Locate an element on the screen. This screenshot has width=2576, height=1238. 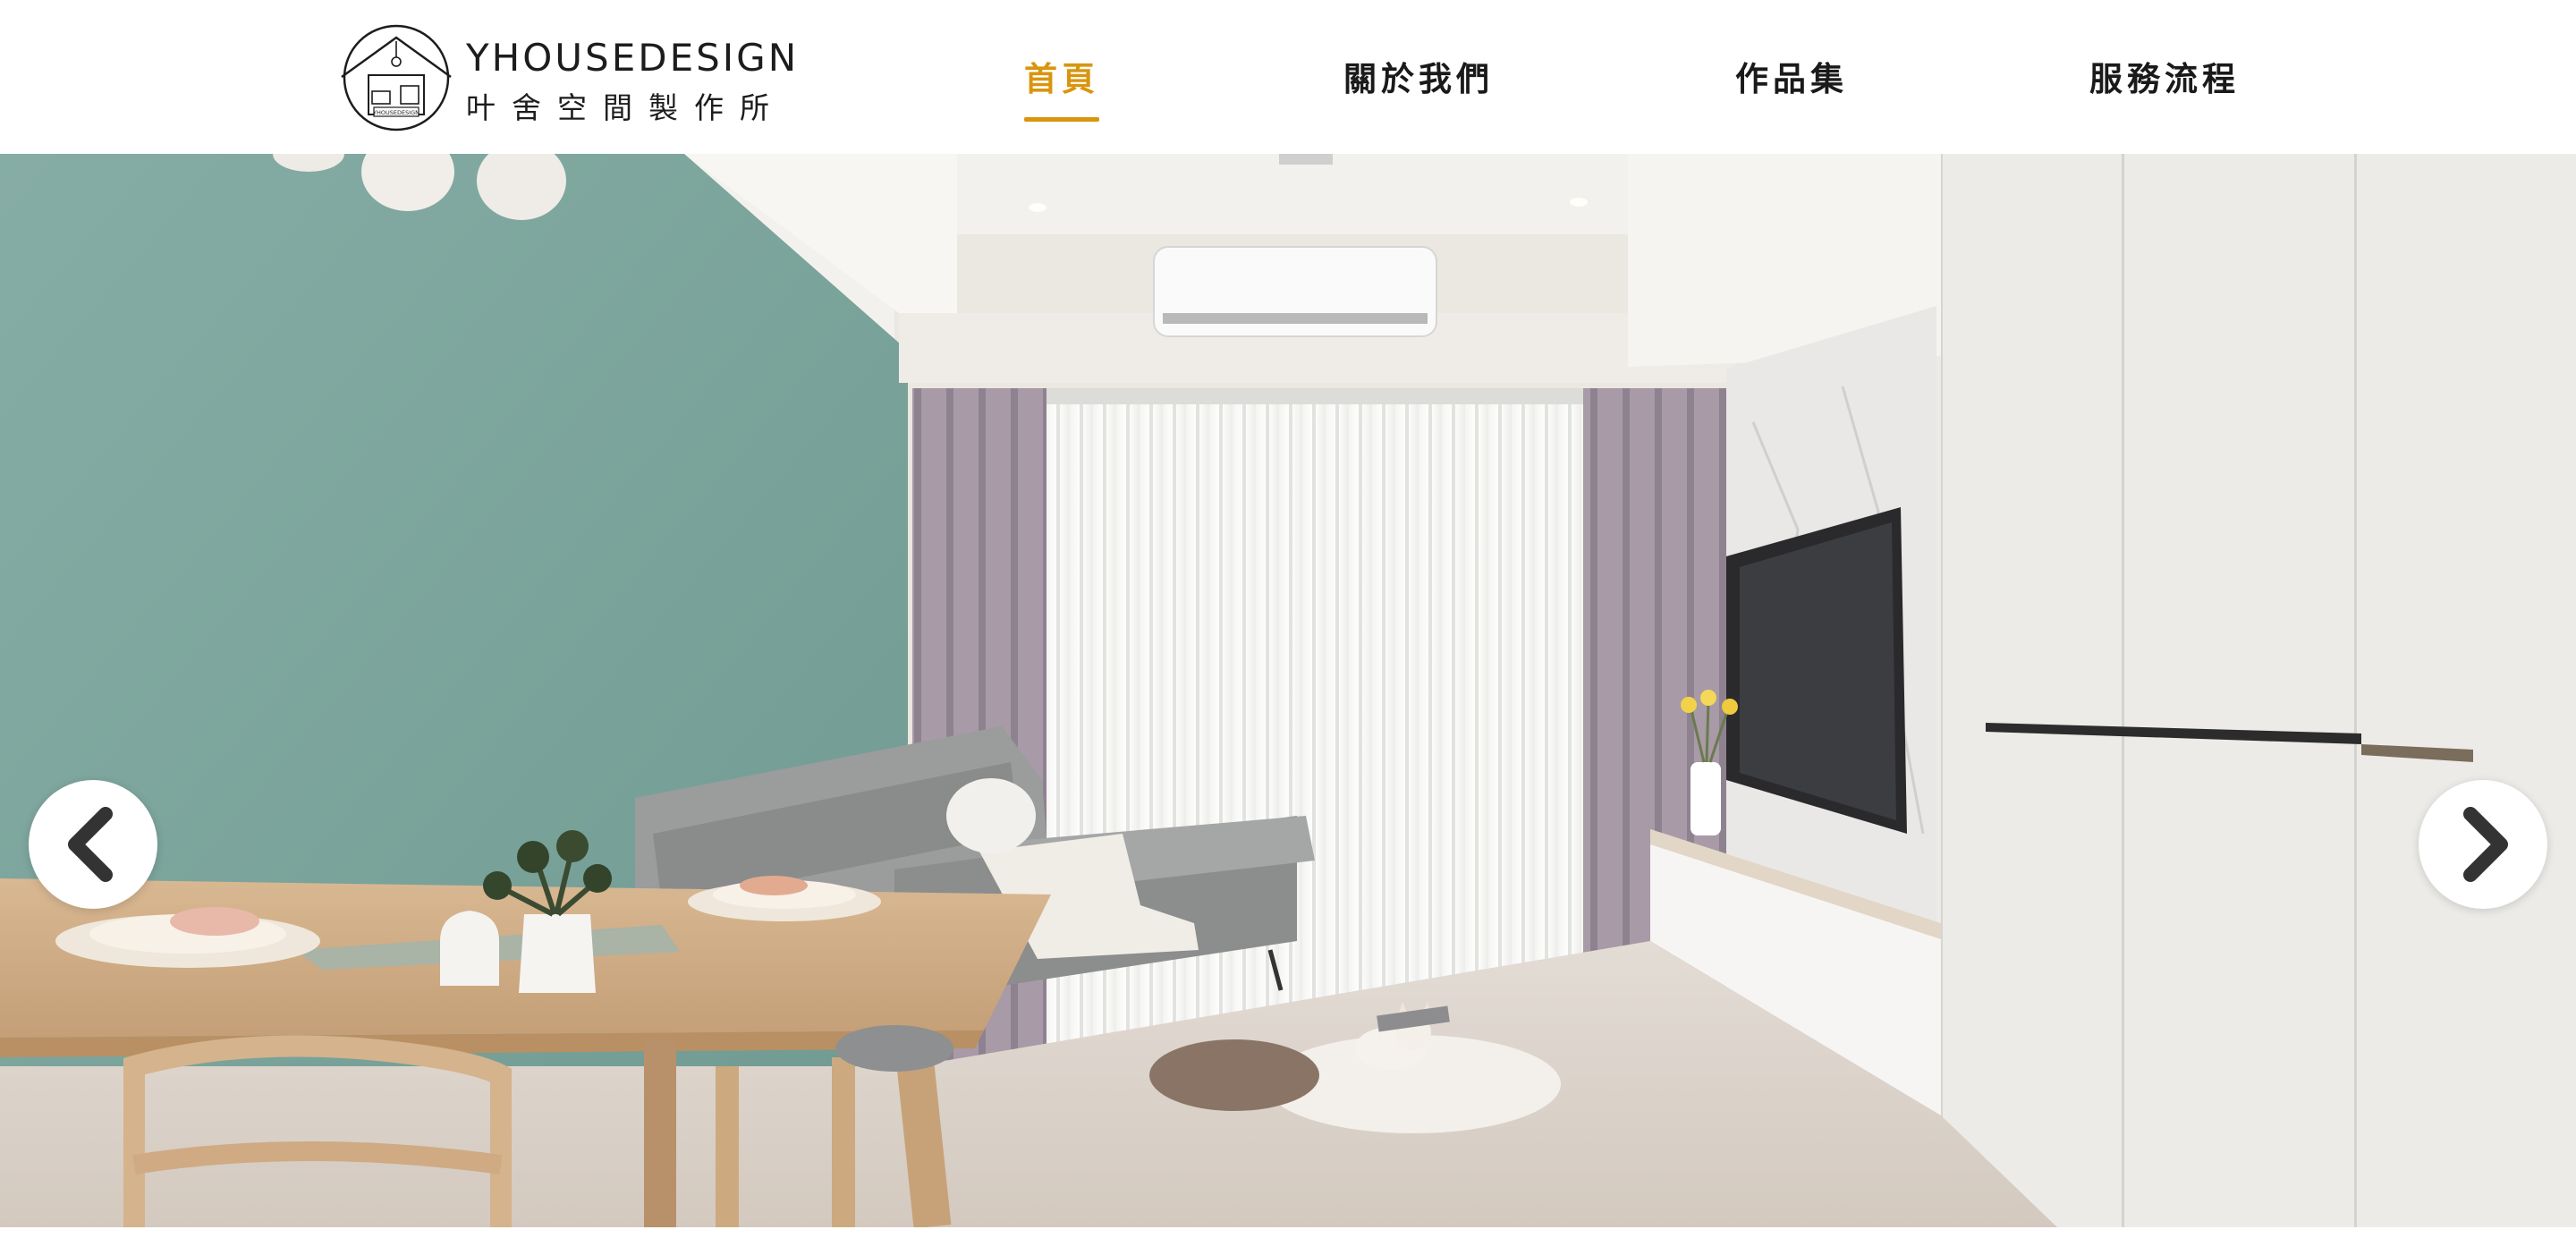
nav-item-about: 關於我們 is located at coordinates (1418, 87).